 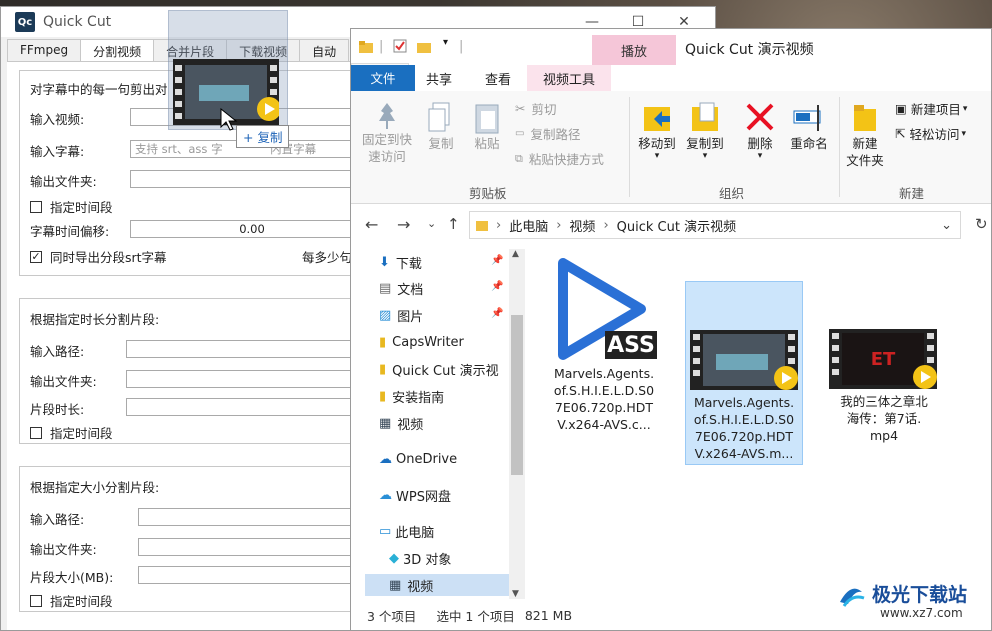 I want to click on tab-video-tools: 视频工具, so click(x=569, y=78).